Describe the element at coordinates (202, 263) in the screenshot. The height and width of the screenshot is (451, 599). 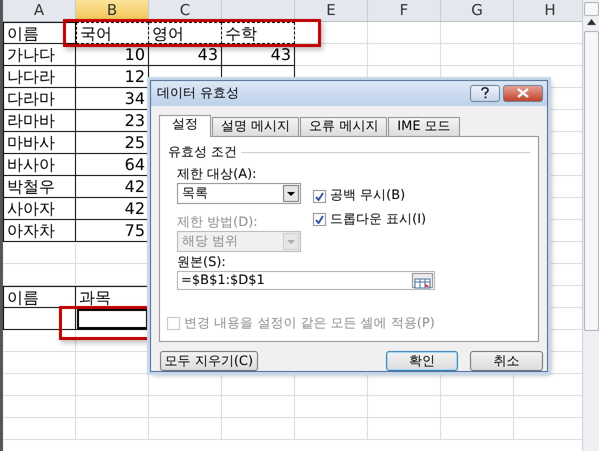
I see `field-label: 원본(S):` at that location.